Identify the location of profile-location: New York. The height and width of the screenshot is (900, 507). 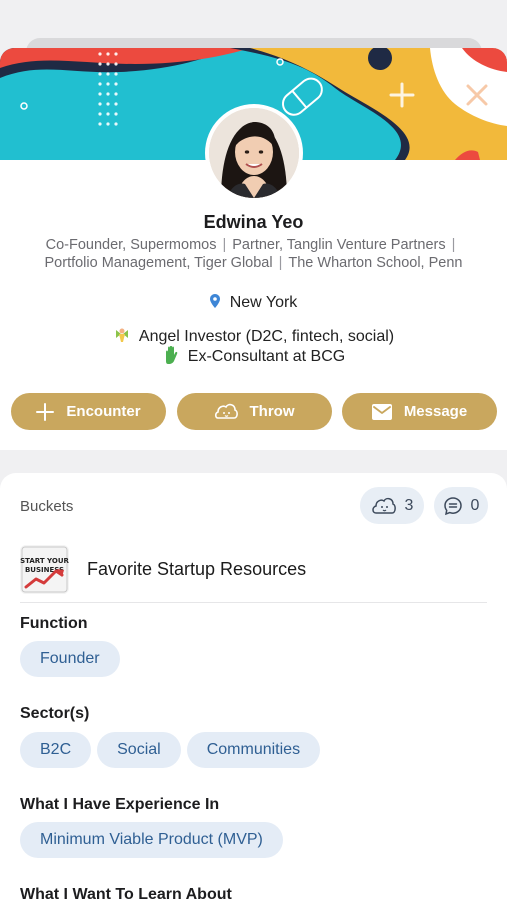
(253, 303).